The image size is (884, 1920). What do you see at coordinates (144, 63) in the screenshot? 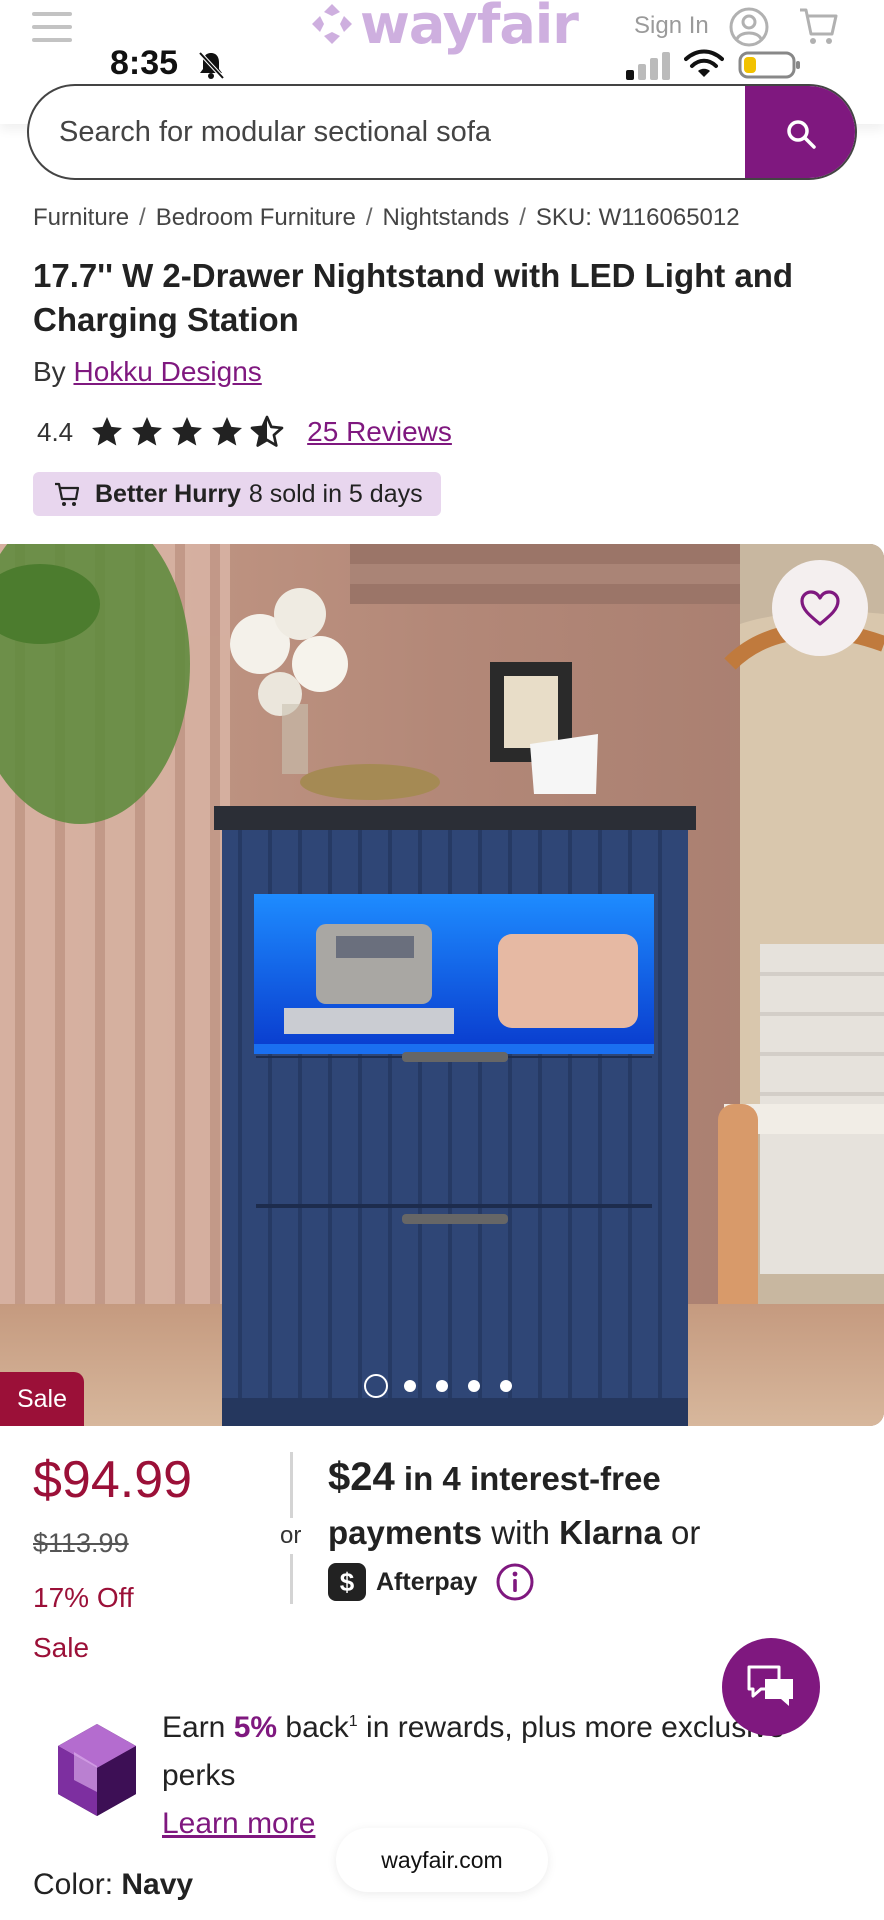
I see `status-time: 8:35` at bounding box center [144, 63].